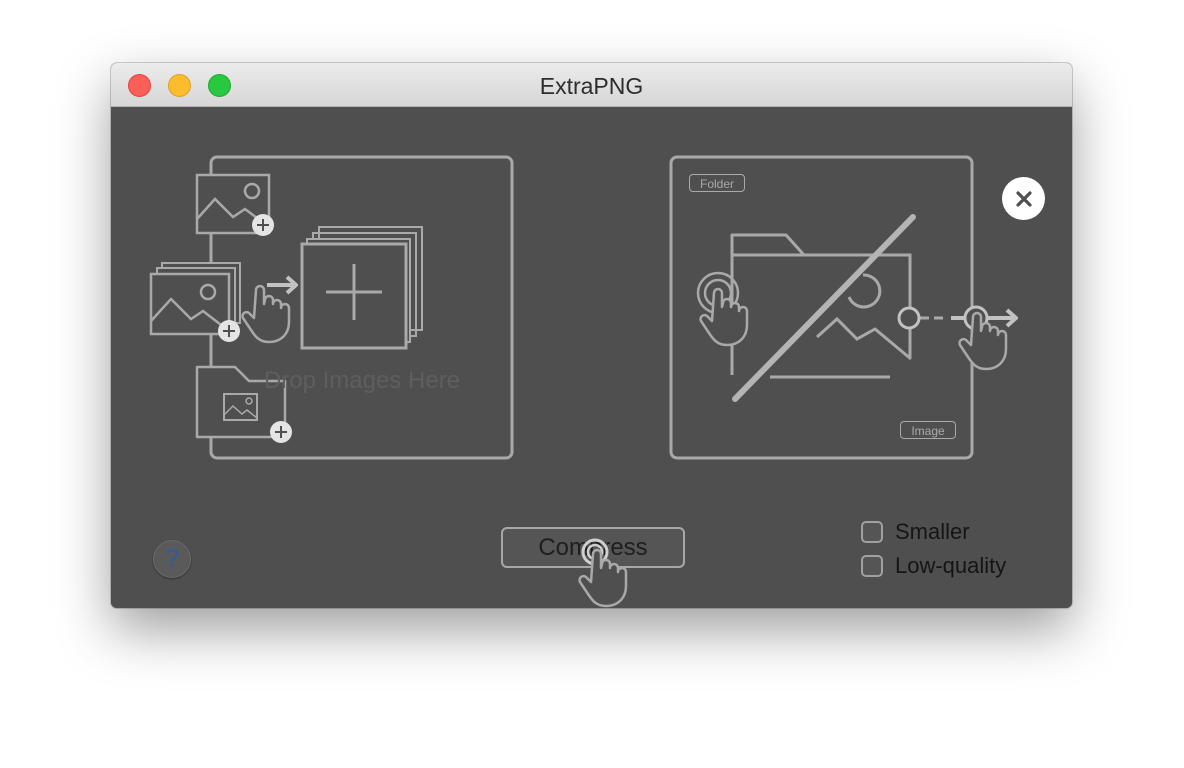 The height and width of the screenshot is (768, 1184). Describe the element at coordinates (957, 338) in the screenshot. I see `slider-arrow-icon` at that location.